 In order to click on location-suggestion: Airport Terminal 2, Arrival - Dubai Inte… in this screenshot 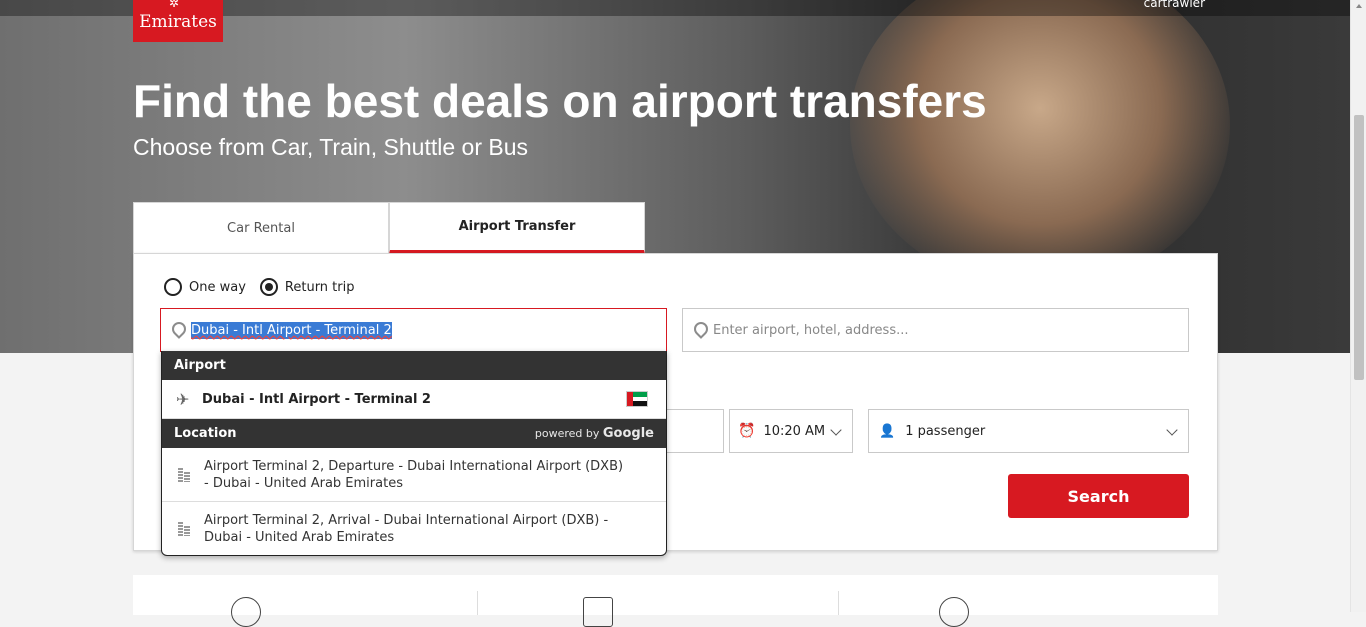, I will do `click(414, 528)`.